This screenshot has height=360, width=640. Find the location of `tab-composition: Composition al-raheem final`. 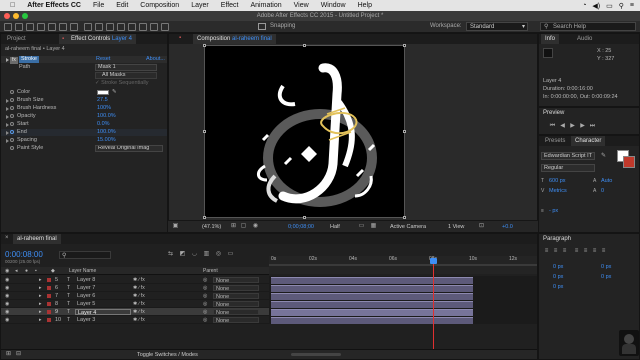

tab-composition: Composition al-raheem final is located at coordinates (234, 39).